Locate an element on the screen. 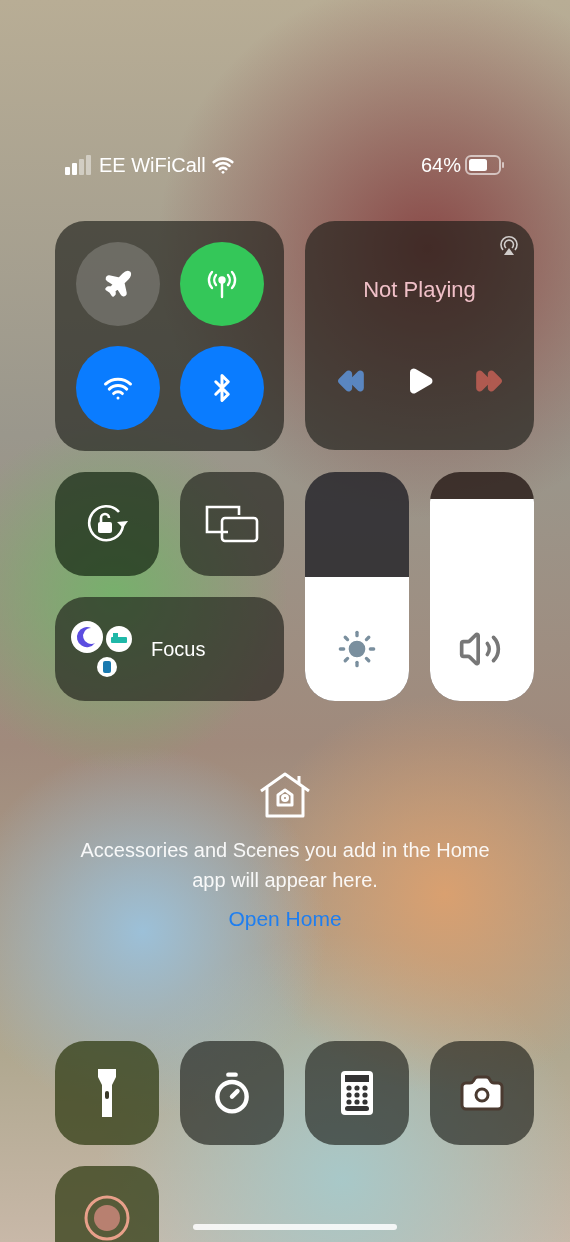 Image resolution: width=570 pixels, height=1242 pixels. screen-mirroring-icon is located at coordinates (232, 524).